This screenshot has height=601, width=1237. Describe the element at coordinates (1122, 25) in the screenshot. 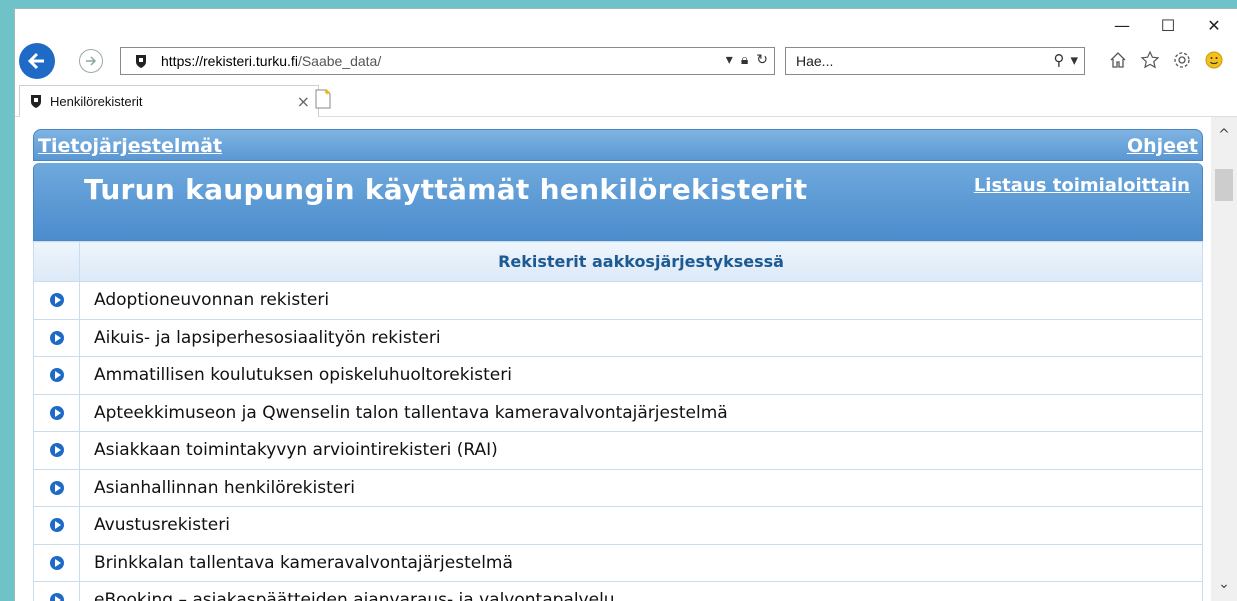

I see `minimize-button: —` at that location.